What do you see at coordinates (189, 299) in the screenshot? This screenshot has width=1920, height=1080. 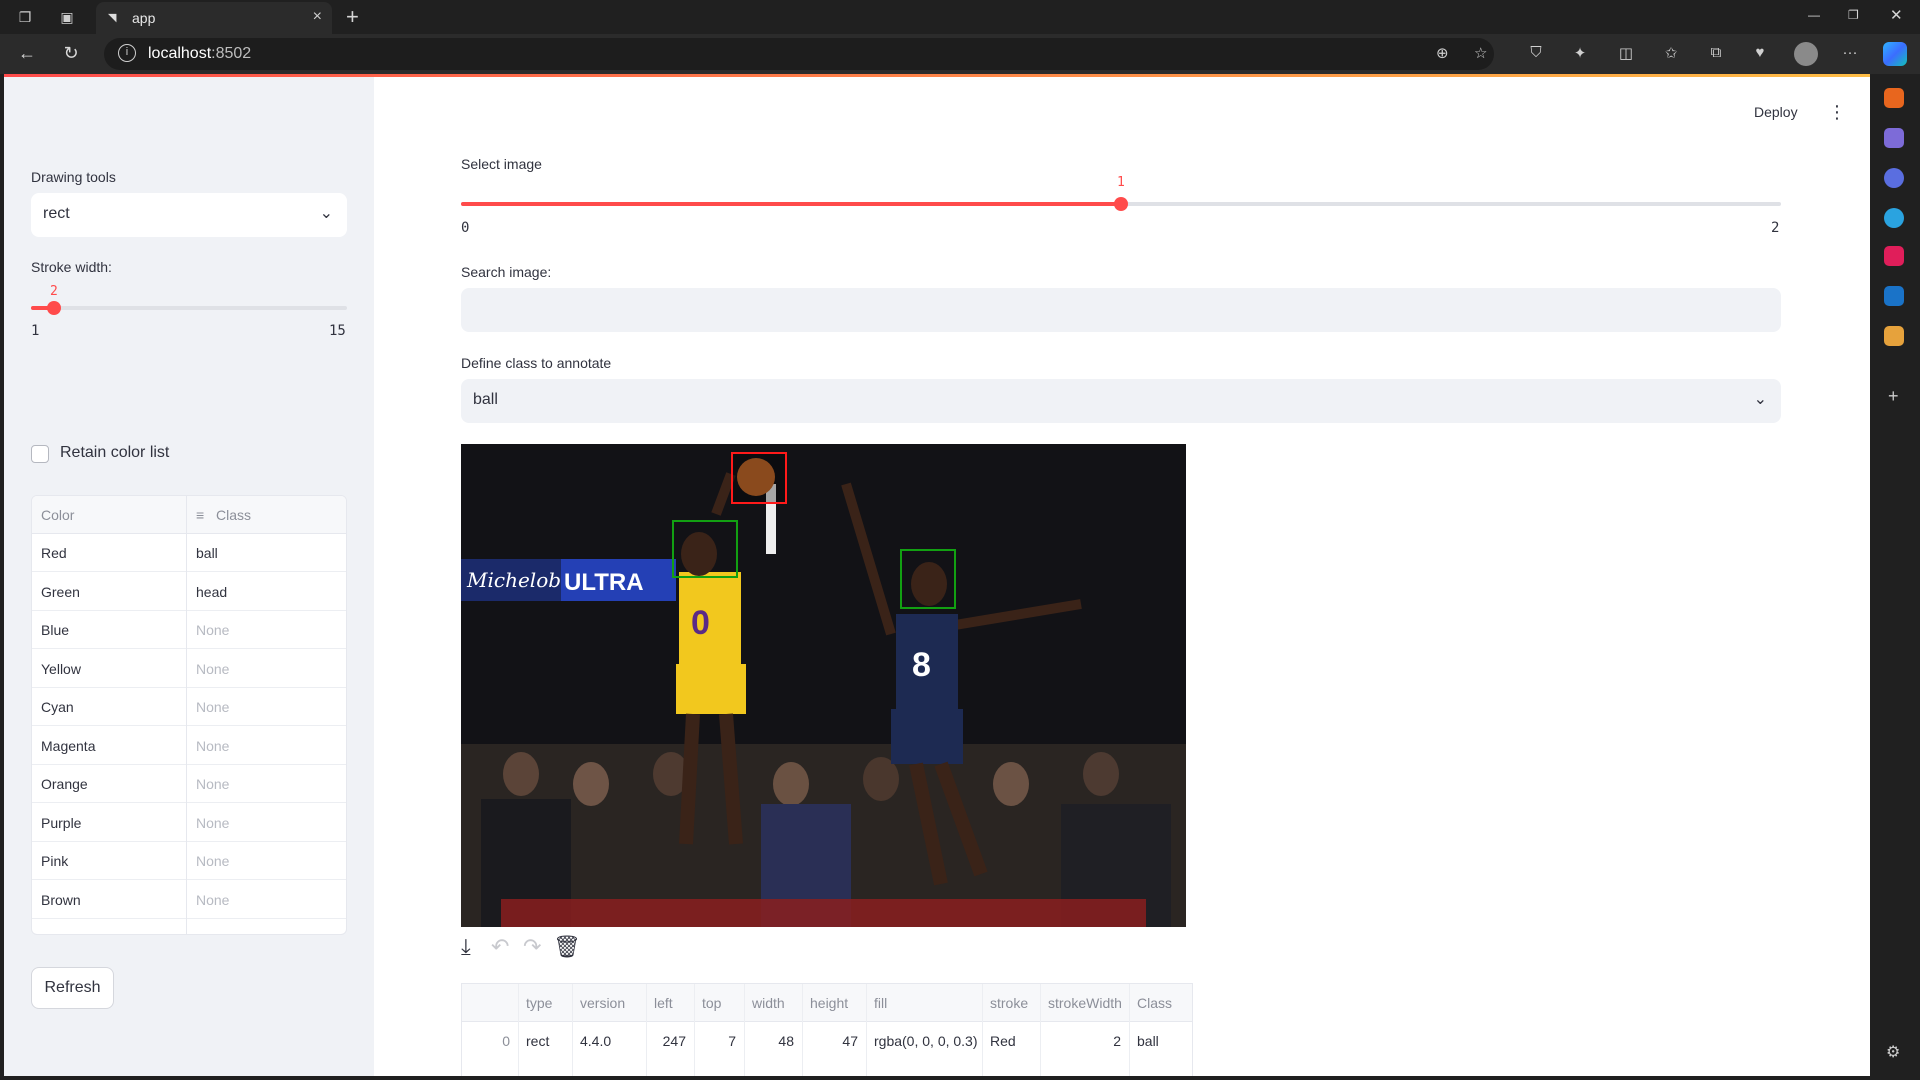 I see `stroke-width-slider: 2` at bounding box center [189, 299].